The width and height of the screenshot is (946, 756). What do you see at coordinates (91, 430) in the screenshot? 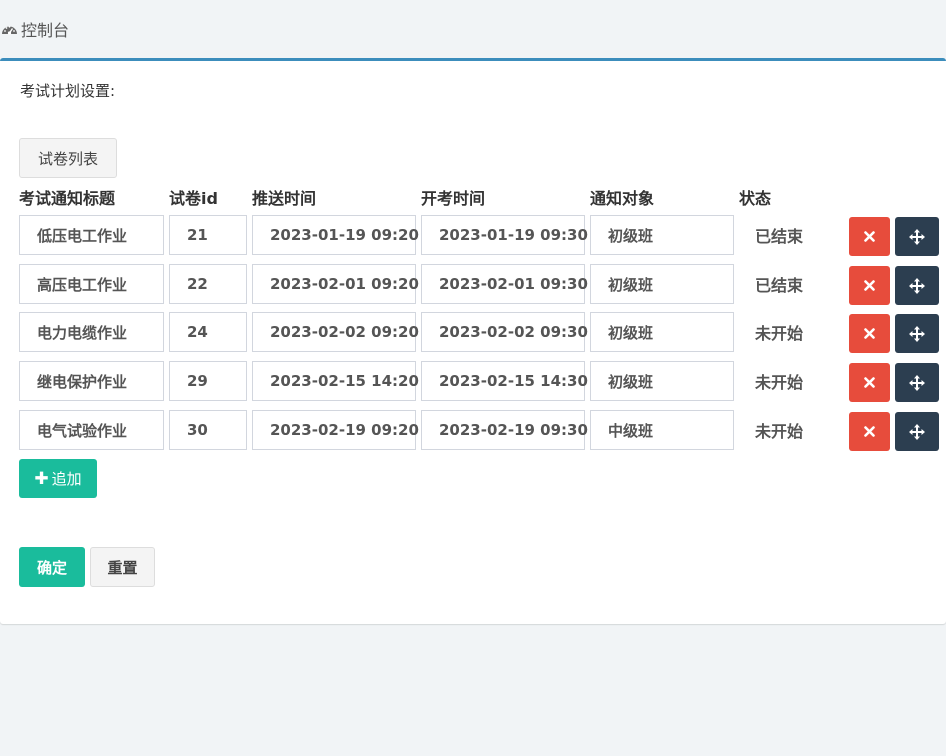
I see `title-input: 电气试验作业` at bounding box center [91, 430].